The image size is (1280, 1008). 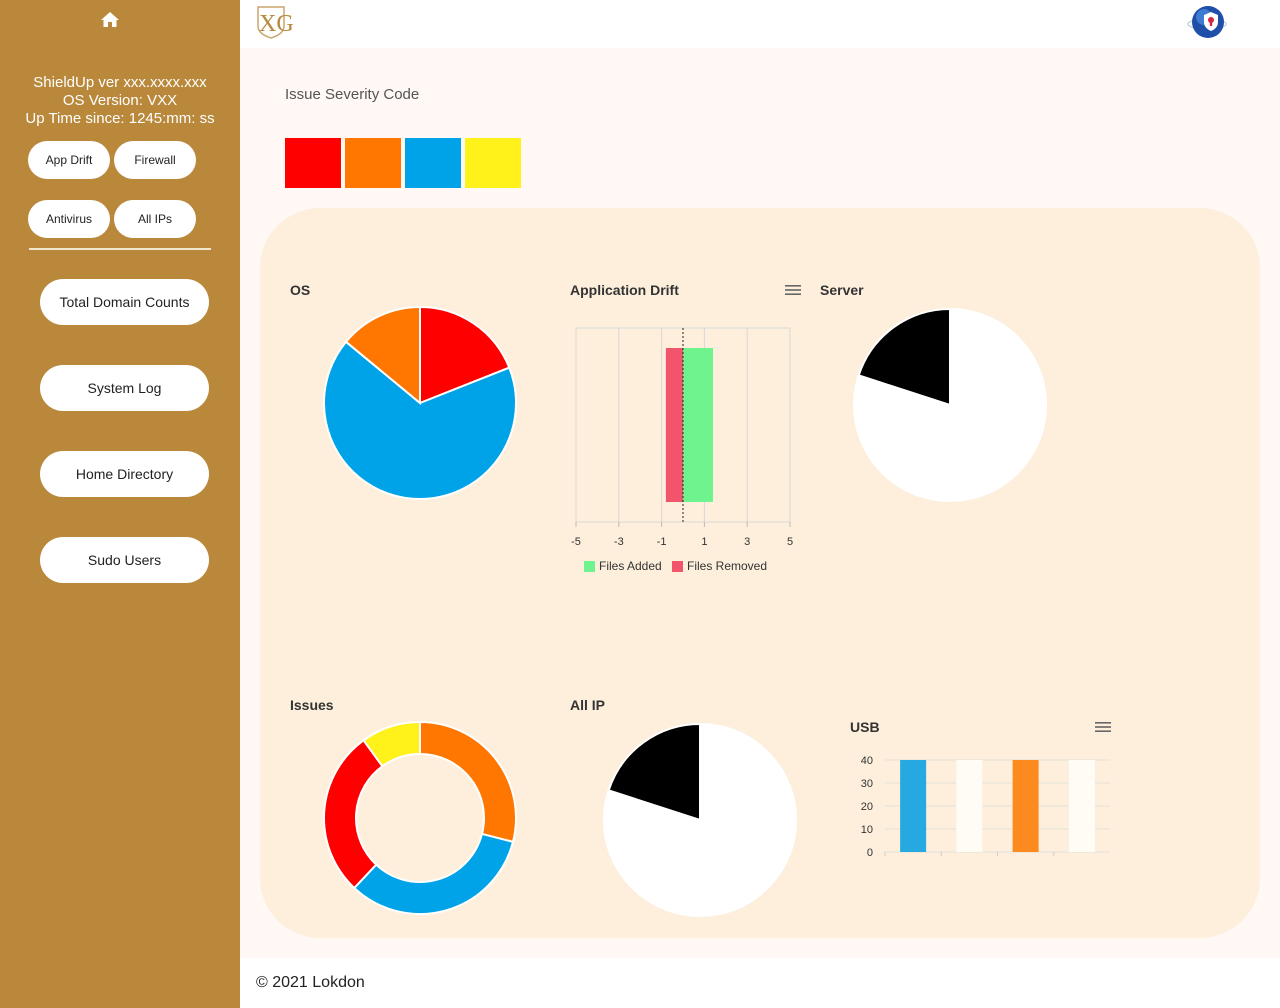 What do you see at coordinates (373, 163) in the screenshot?
I see `severity-swatch-high` at bounding box center [373, 163].